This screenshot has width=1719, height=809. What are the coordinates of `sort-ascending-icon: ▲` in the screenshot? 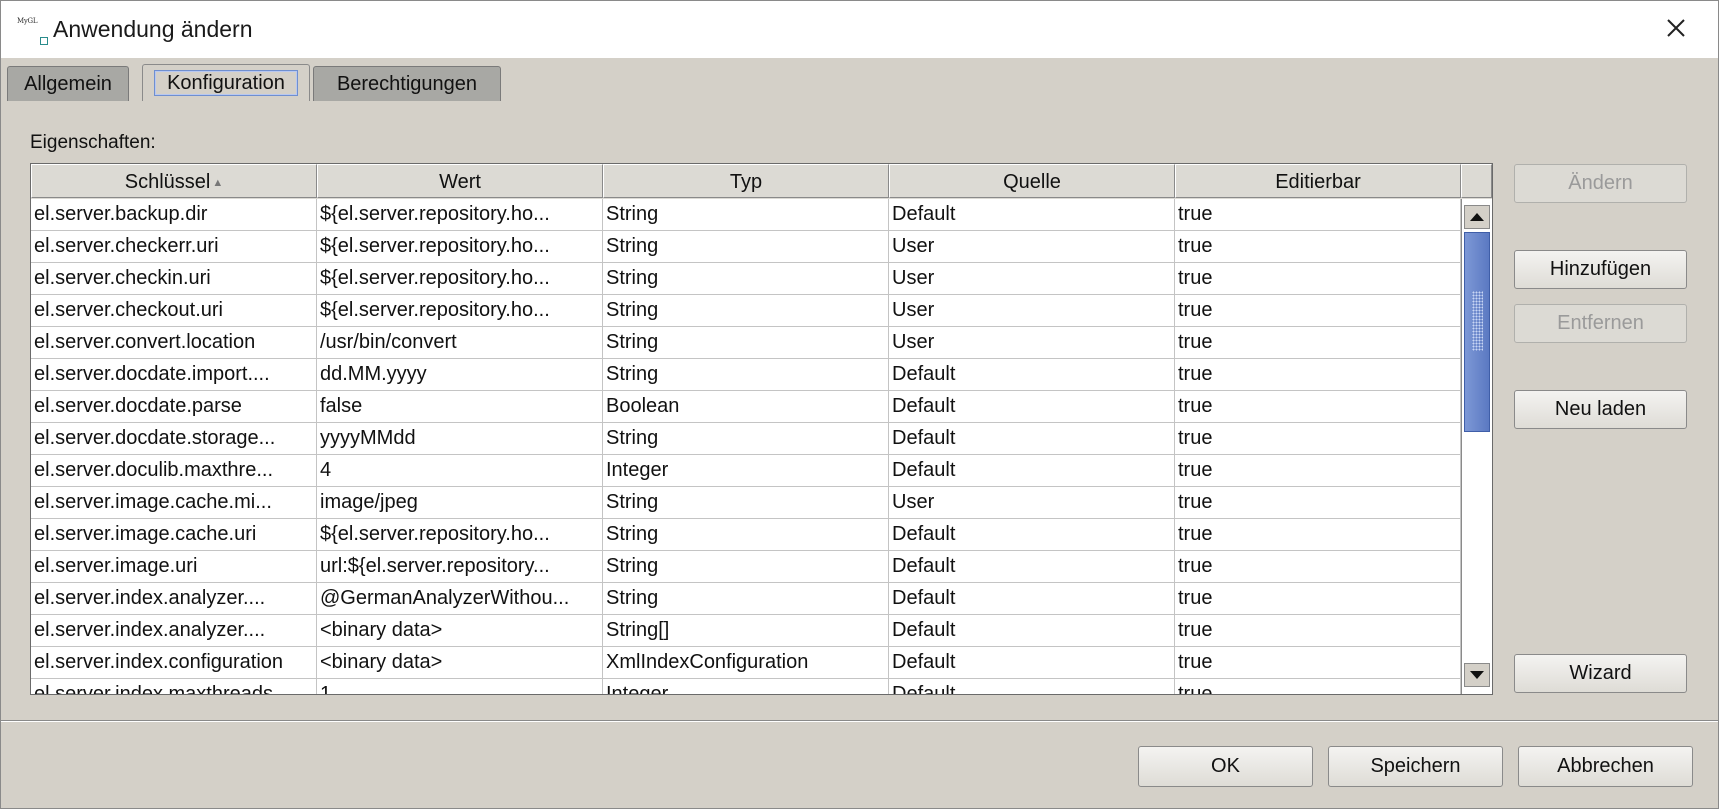 It's located at (218, 182).